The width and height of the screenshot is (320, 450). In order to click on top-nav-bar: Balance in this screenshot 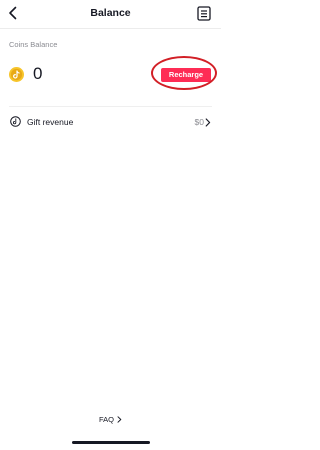, I will do `click(110, 14)`.